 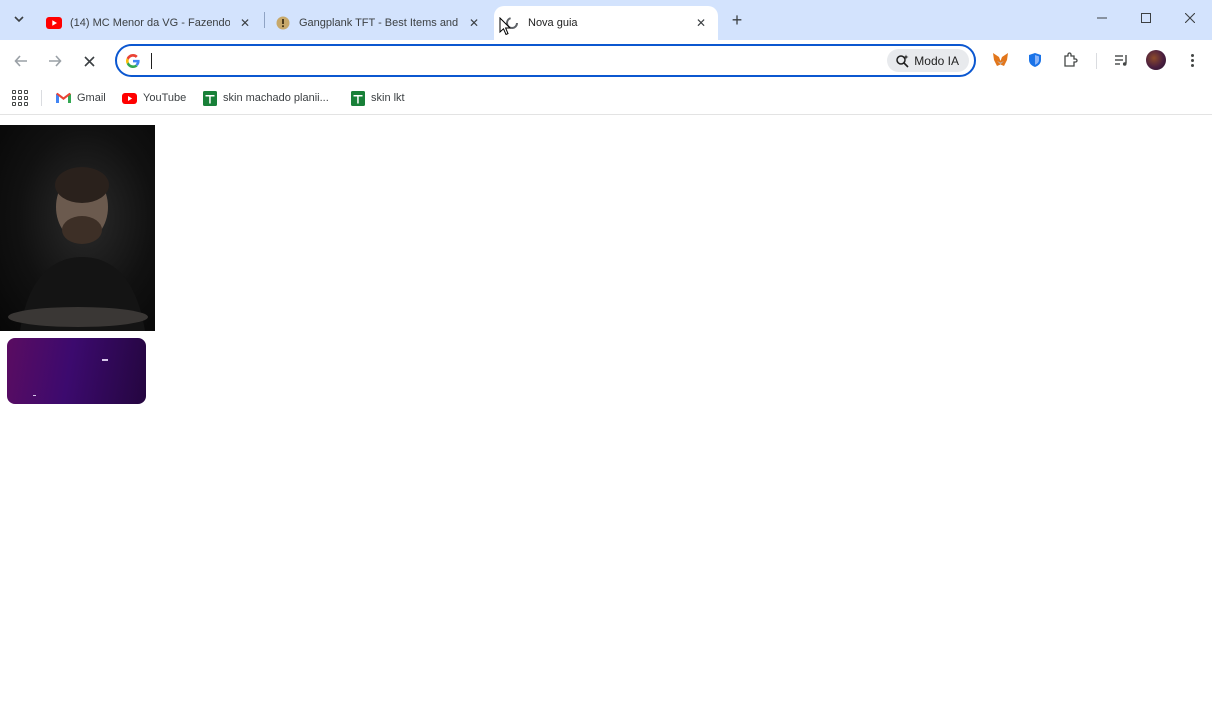 I want to click on apps-grid-icon, so click(x=19, y=97).